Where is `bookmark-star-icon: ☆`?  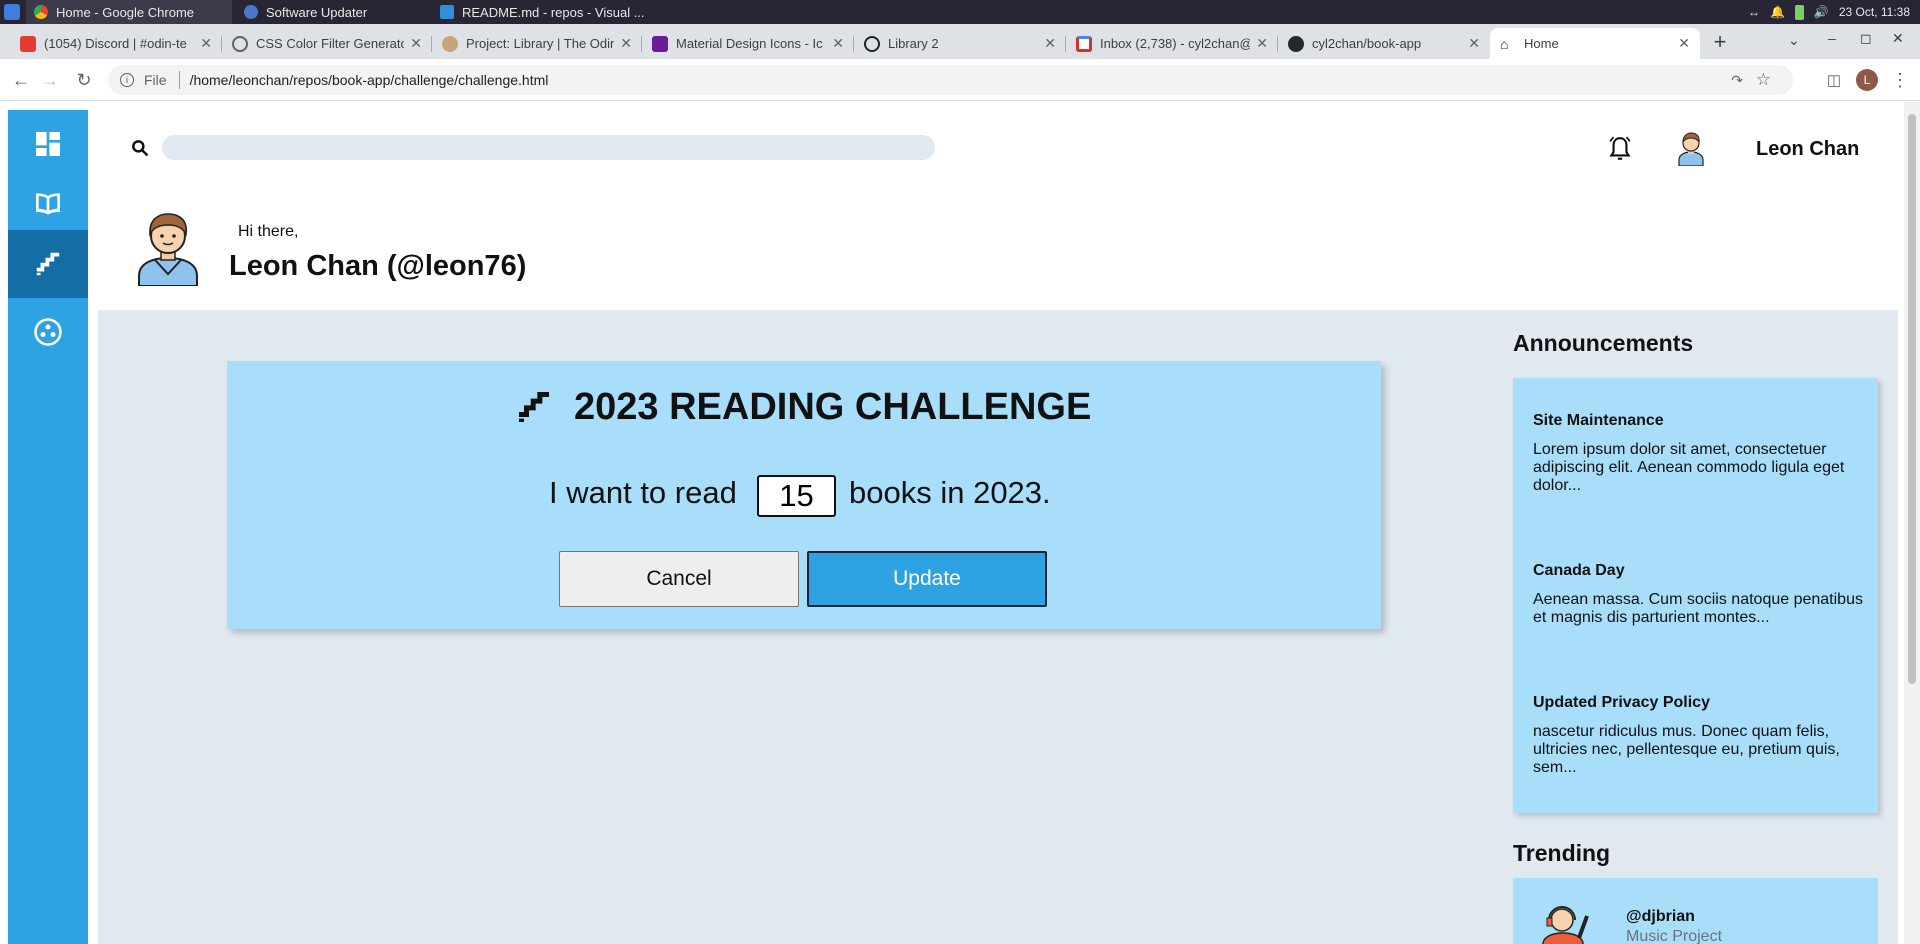 bookmark-star-icon: ☆ is located at coordinates (1763, 80).